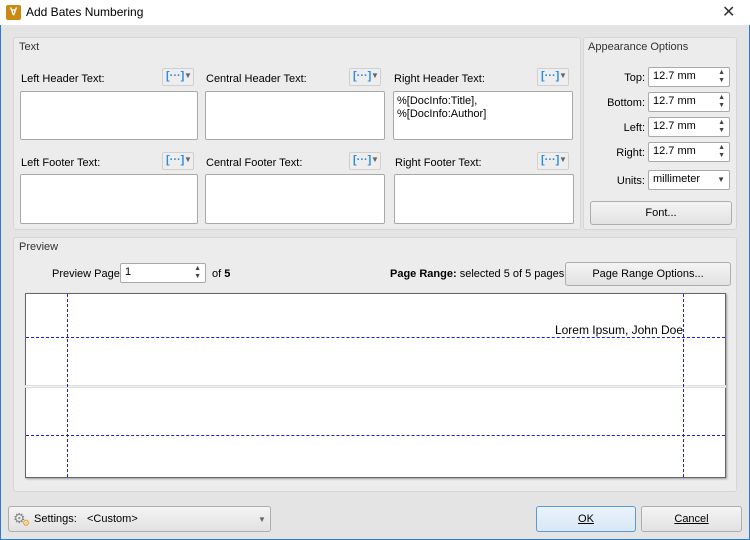 The image size is (750, 540). What do you see at coordinates (638, 47) in the screenshot?
I see `appearance-group-label: Appearance Options` at bounding box center [638, 47].